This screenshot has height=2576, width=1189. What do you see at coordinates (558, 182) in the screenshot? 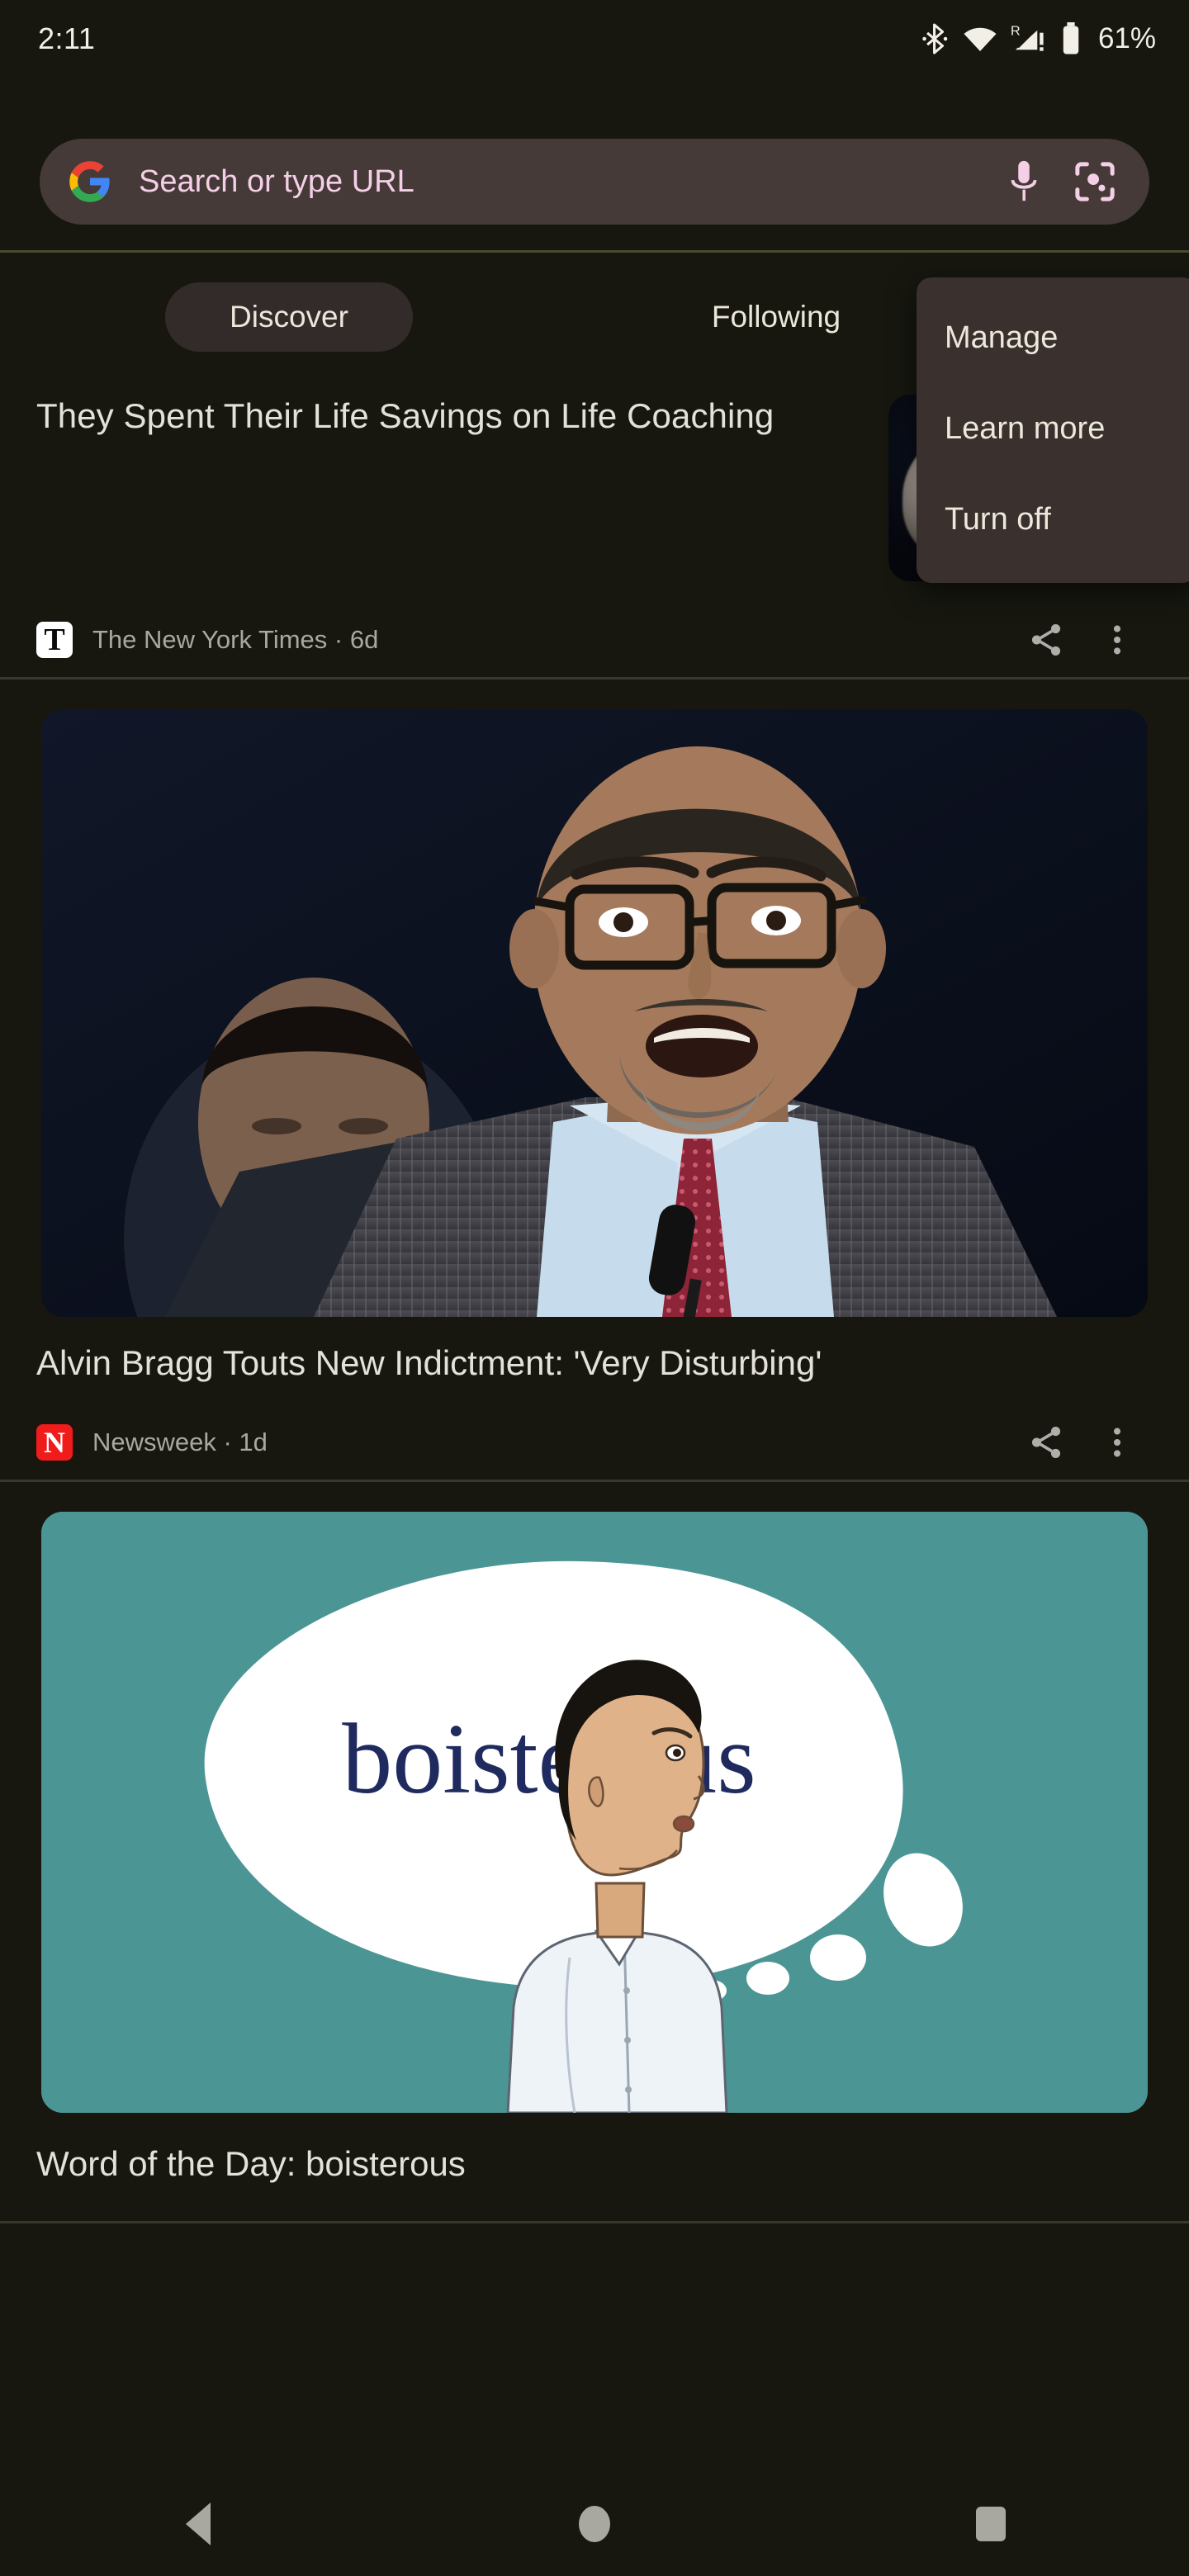
I see `search-input: Search or type URL` at bounding box center [558, 182].